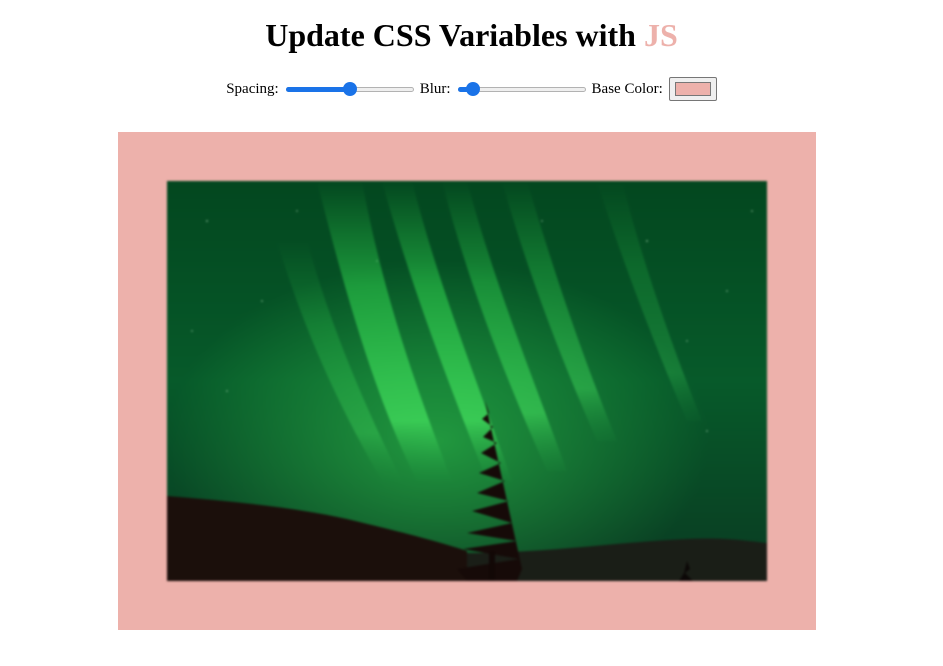 This screenshot has width=943, height=666. What do you see at coordinates (454, 35) in the screenshot?
I see `page-title-text: Update CSS Variables with` at bounding box center [454, 35].